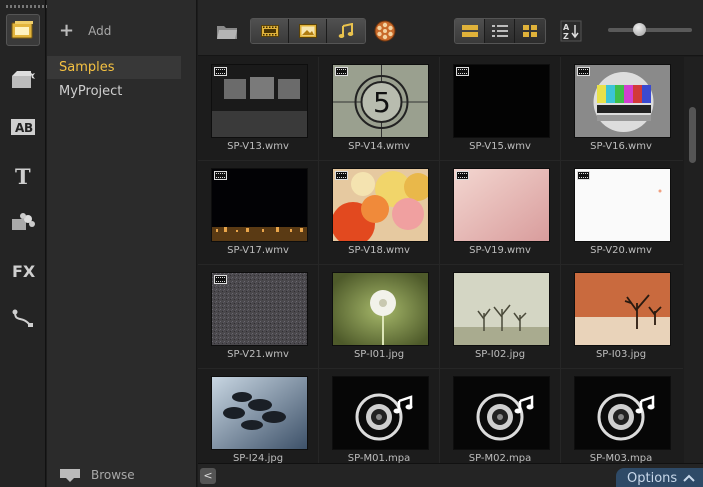 The width and height of the screenshot is (703, 487). I want to click on media-item-name: SP-V21.wmv, so click(258, 354).